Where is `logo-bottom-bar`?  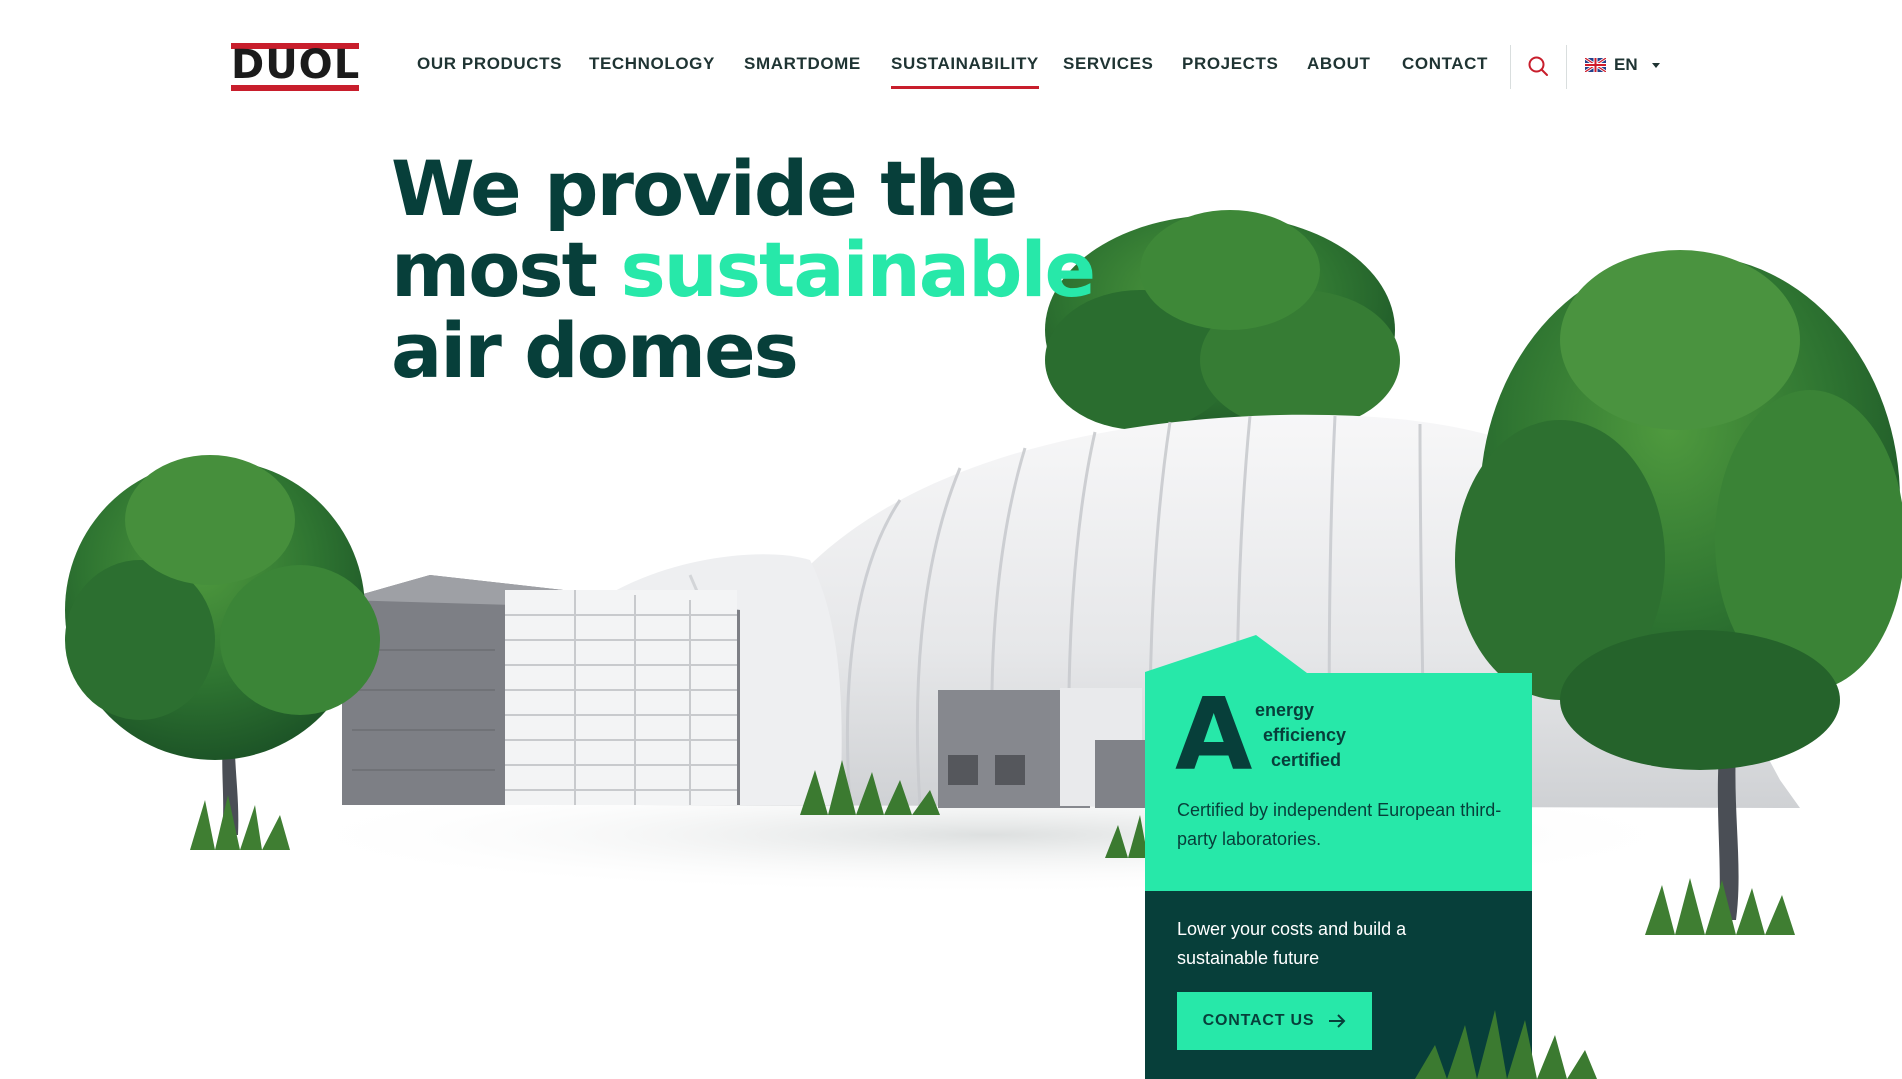 logo-bottom-bar is located at coordinates (295, 88).